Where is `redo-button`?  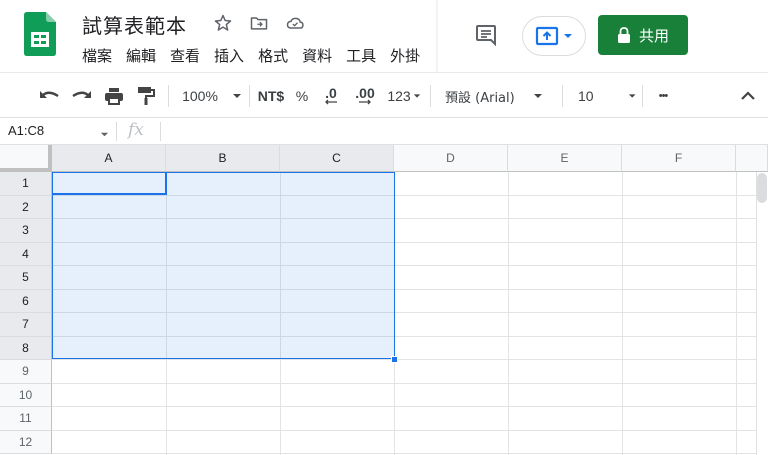 redo-button is located at coordinates (81, 96).